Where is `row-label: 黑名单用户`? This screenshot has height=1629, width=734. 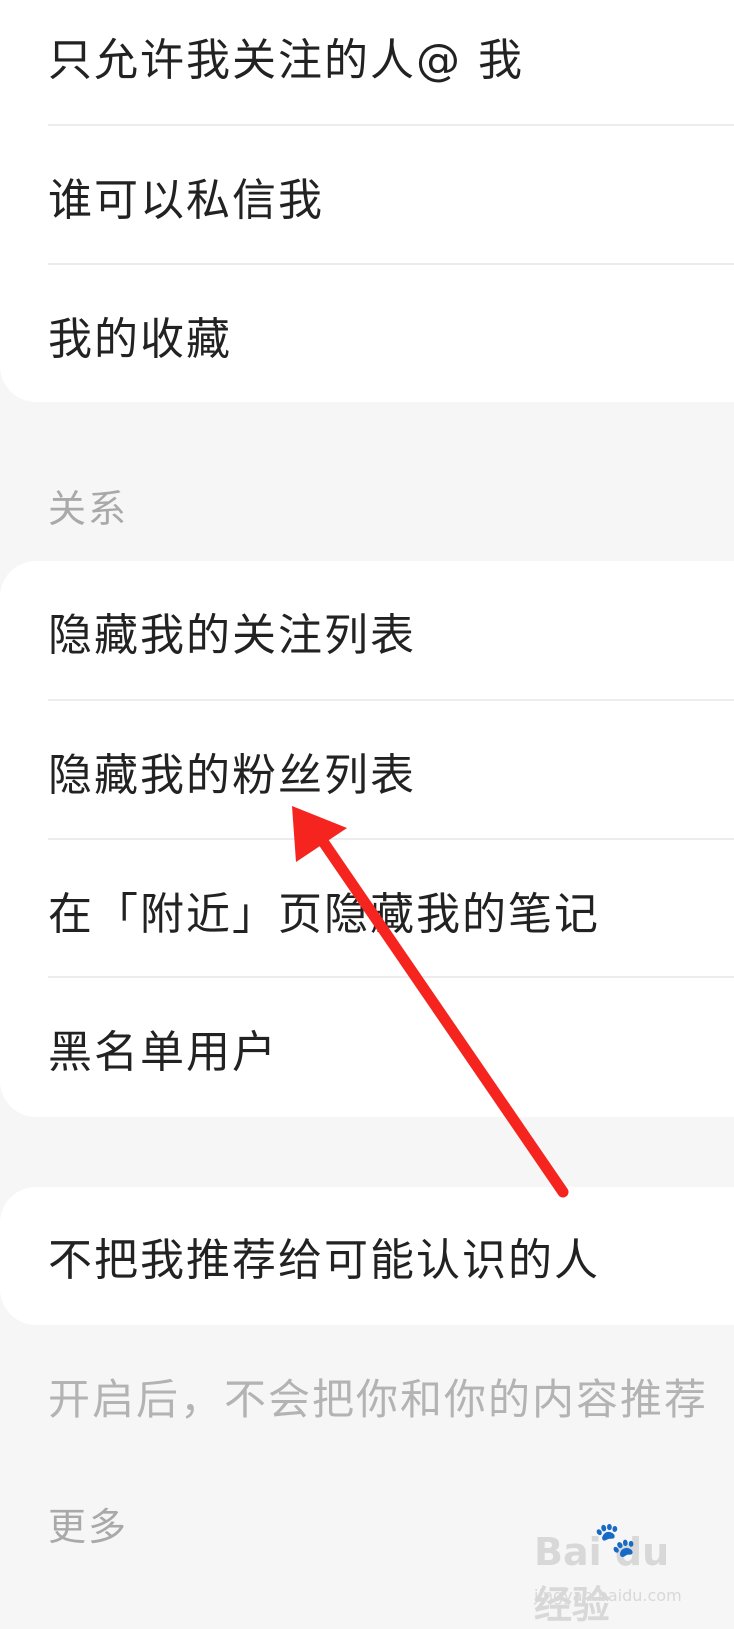
row-label: 黑名单用户 is located at coordinates (163, 1052).